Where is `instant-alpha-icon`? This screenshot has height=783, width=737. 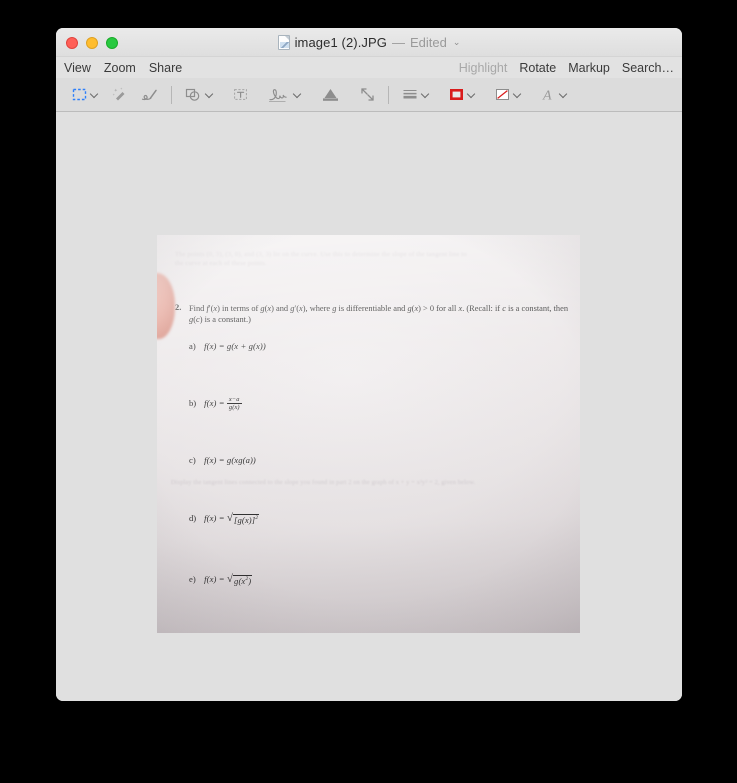
instant-alpha-icon is located at coordinates (119, 95).